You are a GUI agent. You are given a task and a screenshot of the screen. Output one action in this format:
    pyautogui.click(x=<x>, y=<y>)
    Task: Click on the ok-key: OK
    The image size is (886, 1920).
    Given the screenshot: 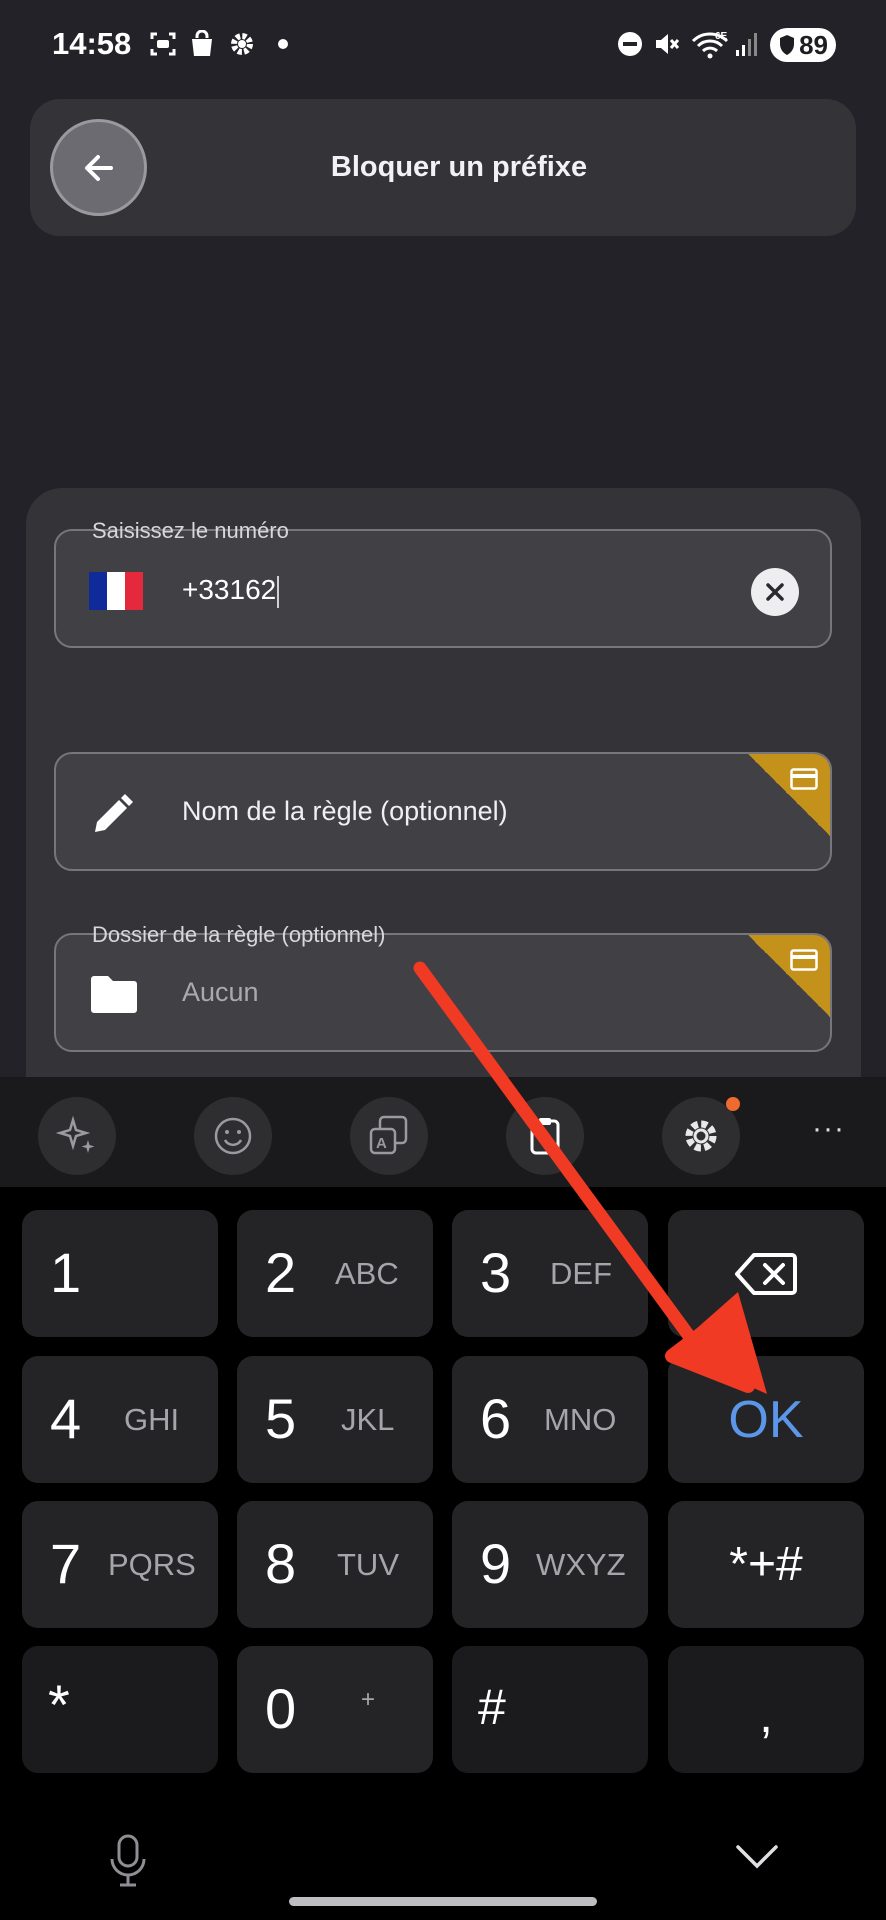 What is the action you would take?
    pyautogui.click(x=766, y=1419)
    